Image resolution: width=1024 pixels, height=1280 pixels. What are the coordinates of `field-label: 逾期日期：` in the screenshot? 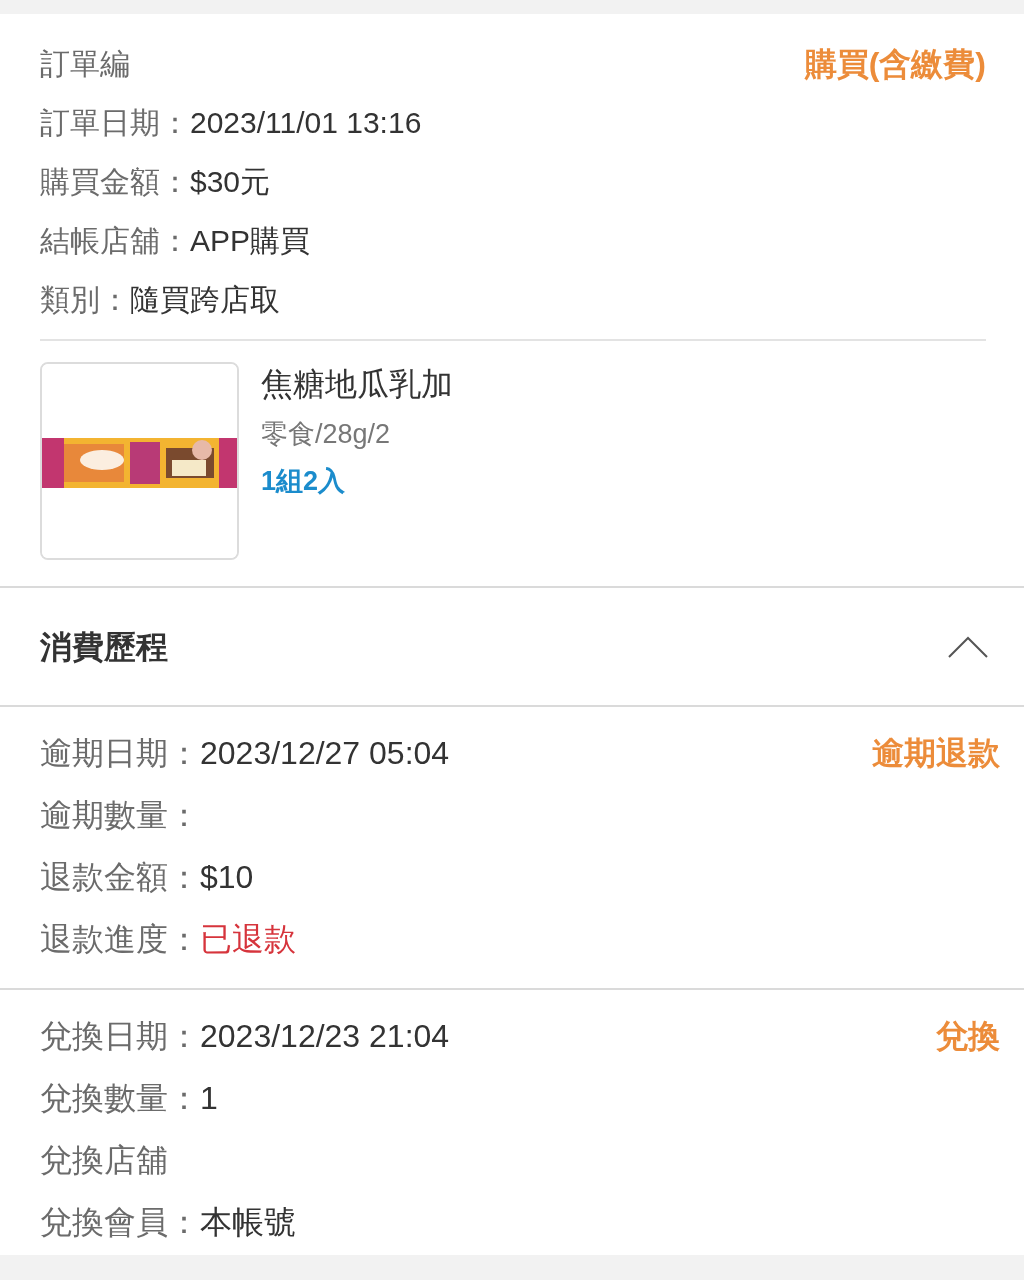 It's located at (120, 753).